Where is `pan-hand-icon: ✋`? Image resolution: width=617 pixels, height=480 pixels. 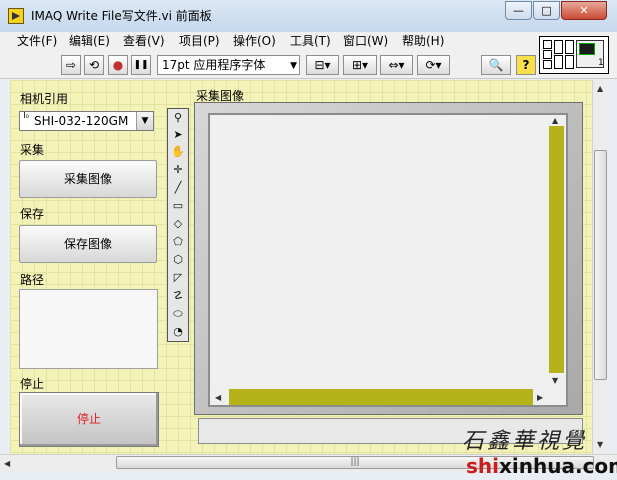
pan-hand-icon: ✋ is located at coordinates (178, 152).